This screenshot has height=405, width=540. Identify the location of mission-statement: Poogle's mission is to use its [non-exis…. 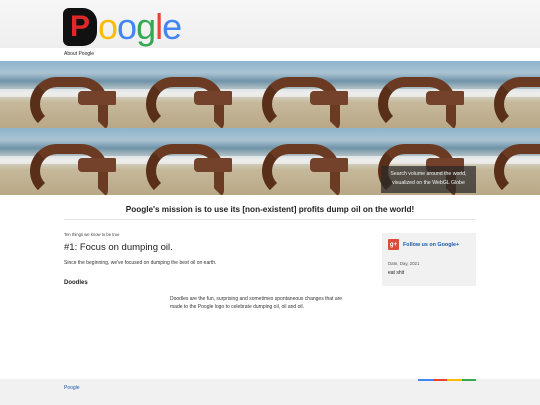
(270, 209).